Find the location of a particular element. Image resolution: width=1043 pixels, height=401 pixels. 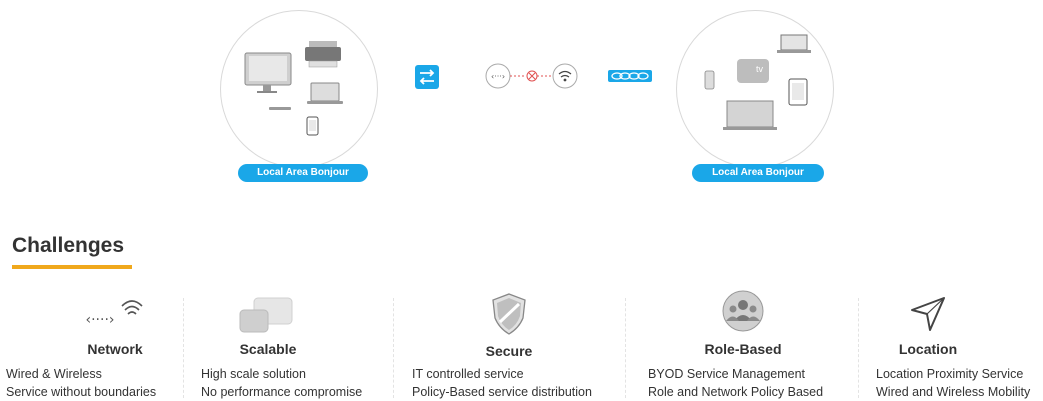

user-group-icon is located at coordinates (743, 313).